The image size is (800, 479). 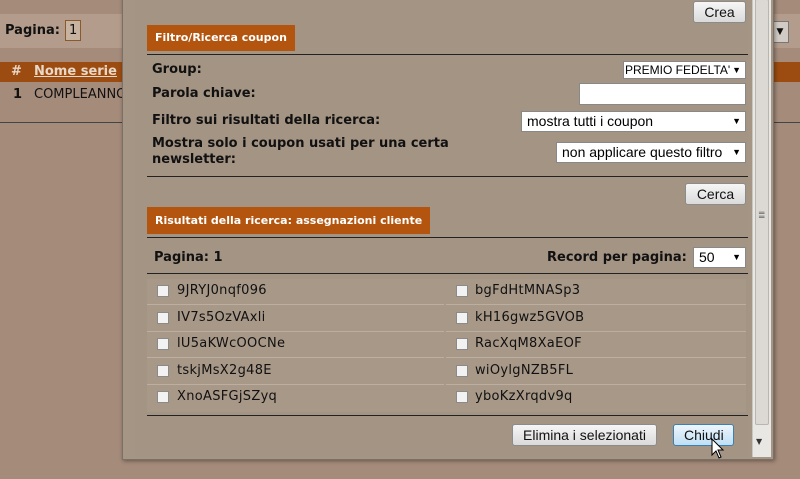 I want to click on list-item: XnoASFGjSZyq, so click(x=295, y=398).